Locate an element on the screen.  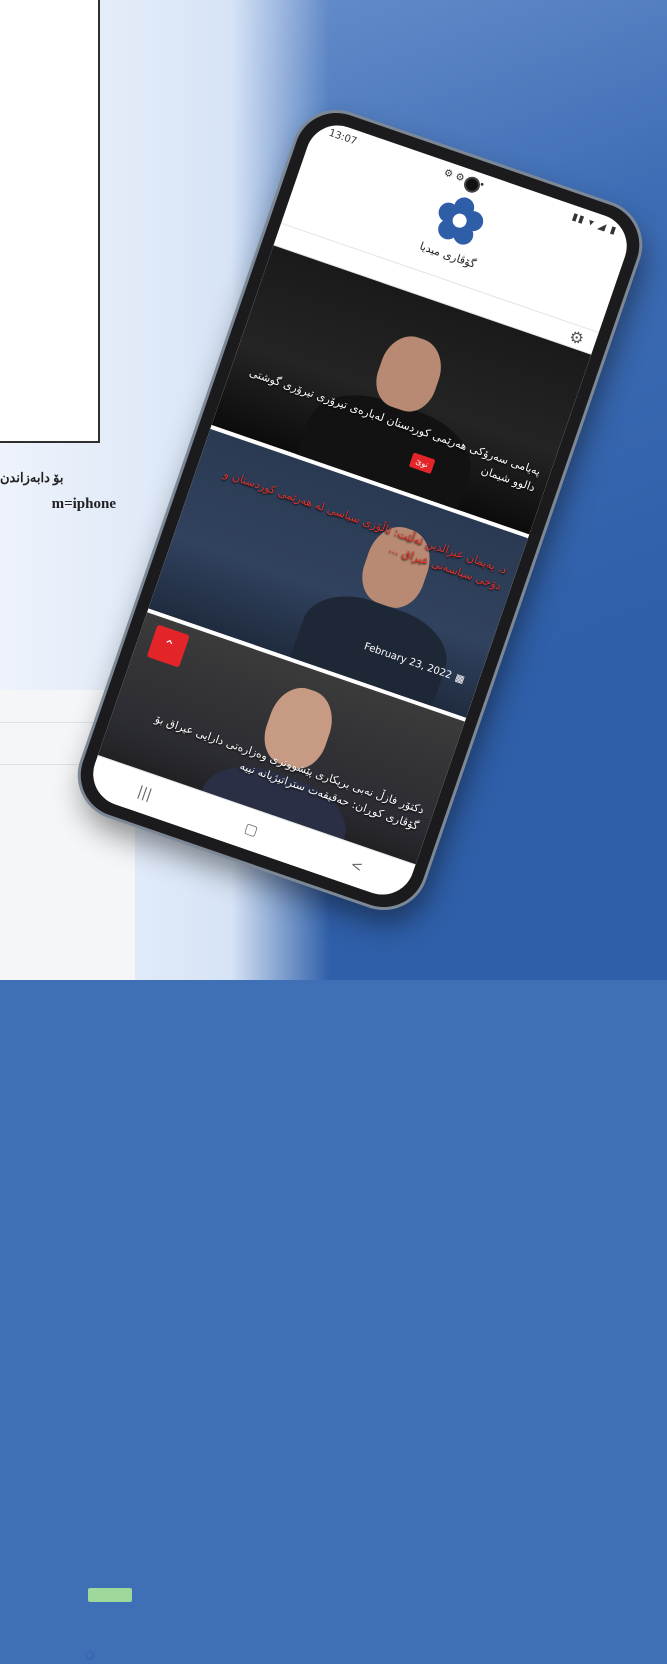
download-caption: بۆ دابەزاندن is located at coordinates (32, 477).